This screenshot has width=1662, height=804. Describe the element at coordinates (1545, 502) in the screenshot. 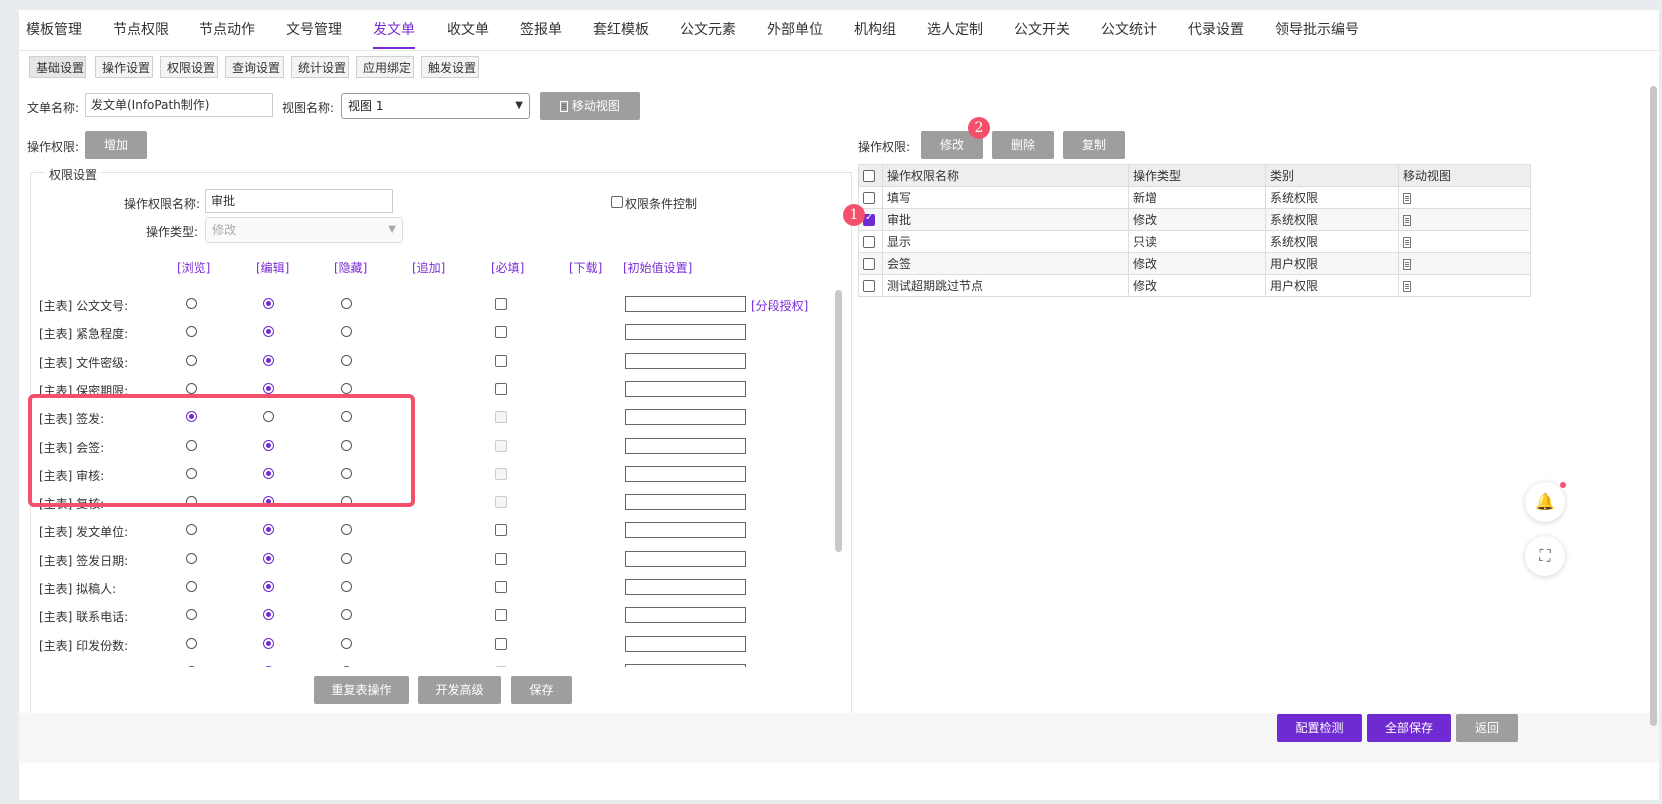

I see `bell-icon: 🔔` at that location.